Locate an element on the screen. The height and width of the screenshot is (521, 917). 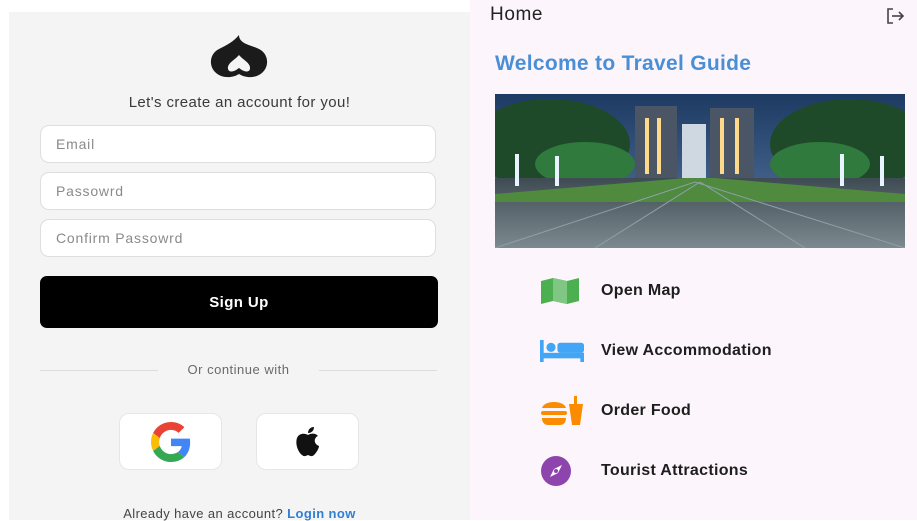
confirm-password-field: Confirm Passowrd is located at coordinates (238, 238).